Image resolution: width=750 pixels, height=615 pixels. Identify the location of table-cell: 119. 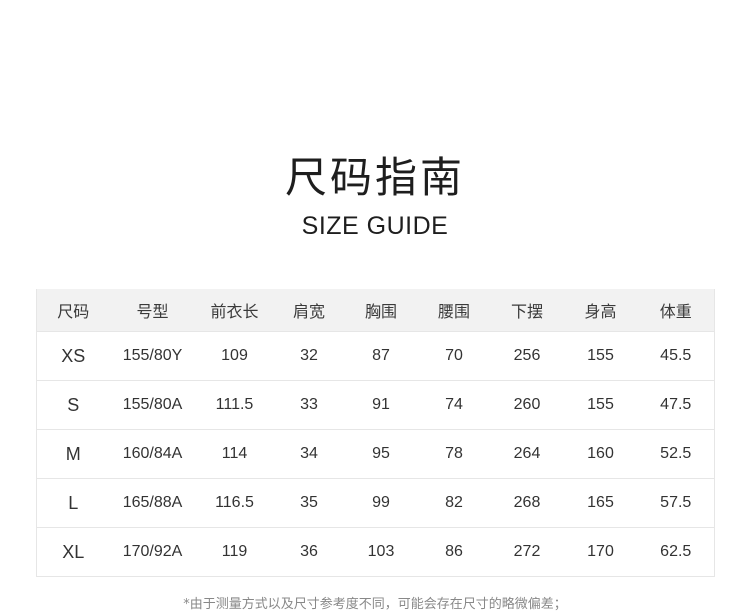
(234, 552).